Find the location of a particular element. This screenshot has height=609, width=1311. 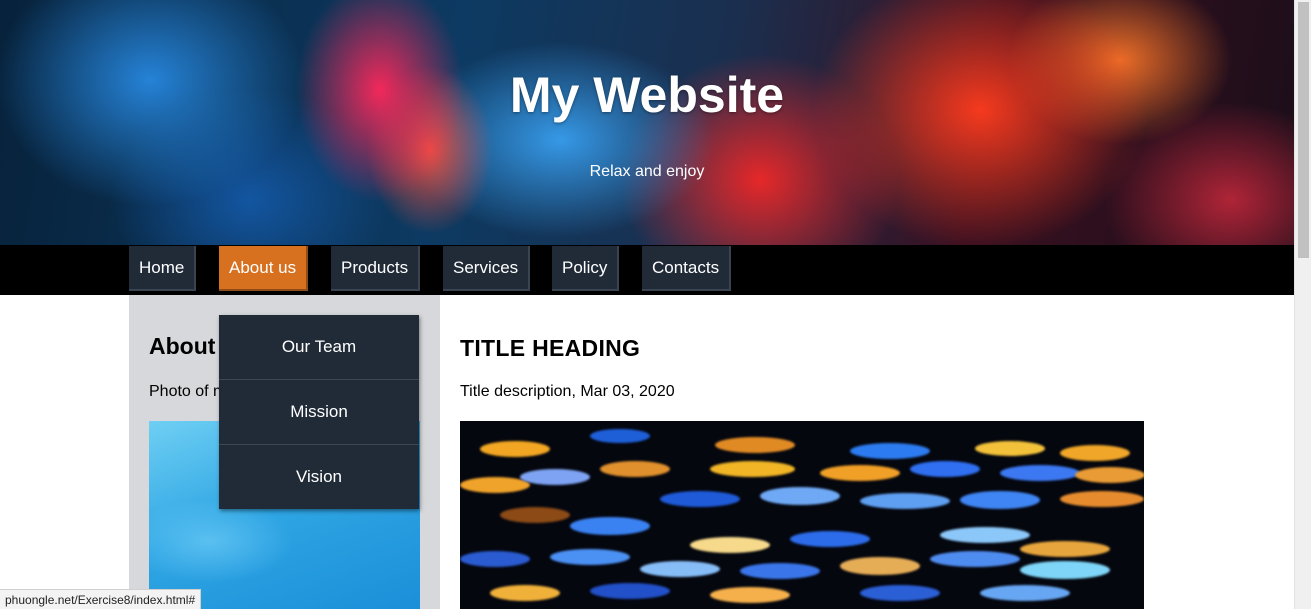

main-description: Title description, Mar 03, 2020 is located at coordinates (567, 391).